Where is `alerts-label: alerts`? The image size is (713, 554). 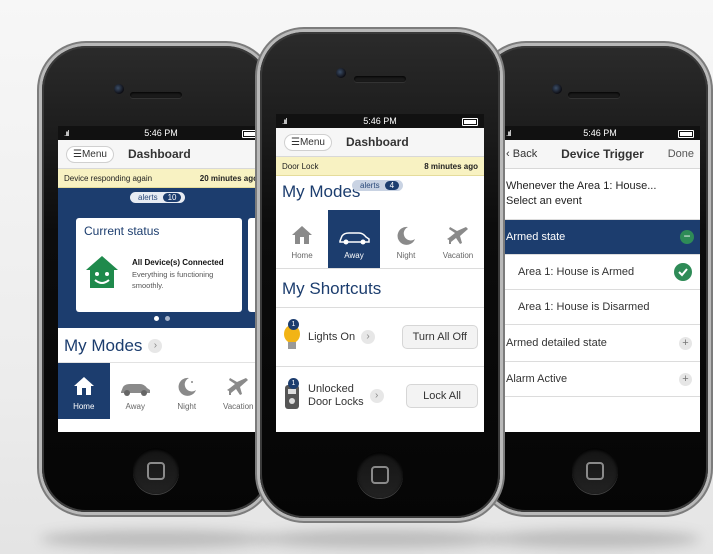 alerts-label: alerts is located at coordinates (370, 185).